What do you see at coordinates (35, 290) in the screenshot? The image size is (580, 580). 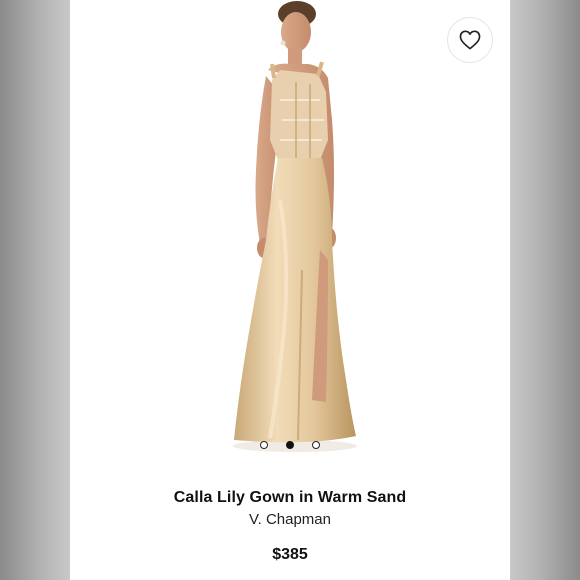 I see `backdrop-left` at bounding box center [35, 290].